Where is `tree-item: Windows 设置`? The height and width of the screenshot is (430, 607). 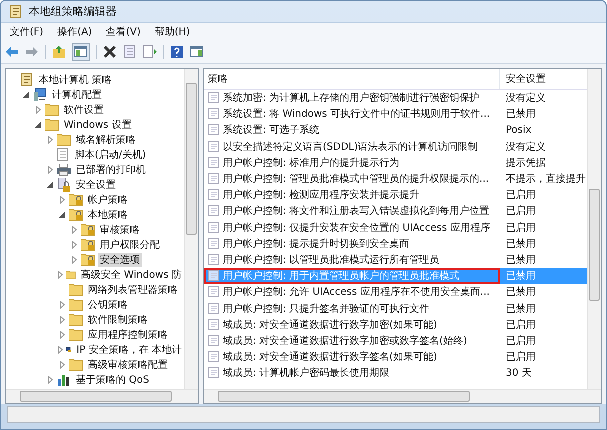
tree-item: Windows 设置 is located at coordinates (98, 125).